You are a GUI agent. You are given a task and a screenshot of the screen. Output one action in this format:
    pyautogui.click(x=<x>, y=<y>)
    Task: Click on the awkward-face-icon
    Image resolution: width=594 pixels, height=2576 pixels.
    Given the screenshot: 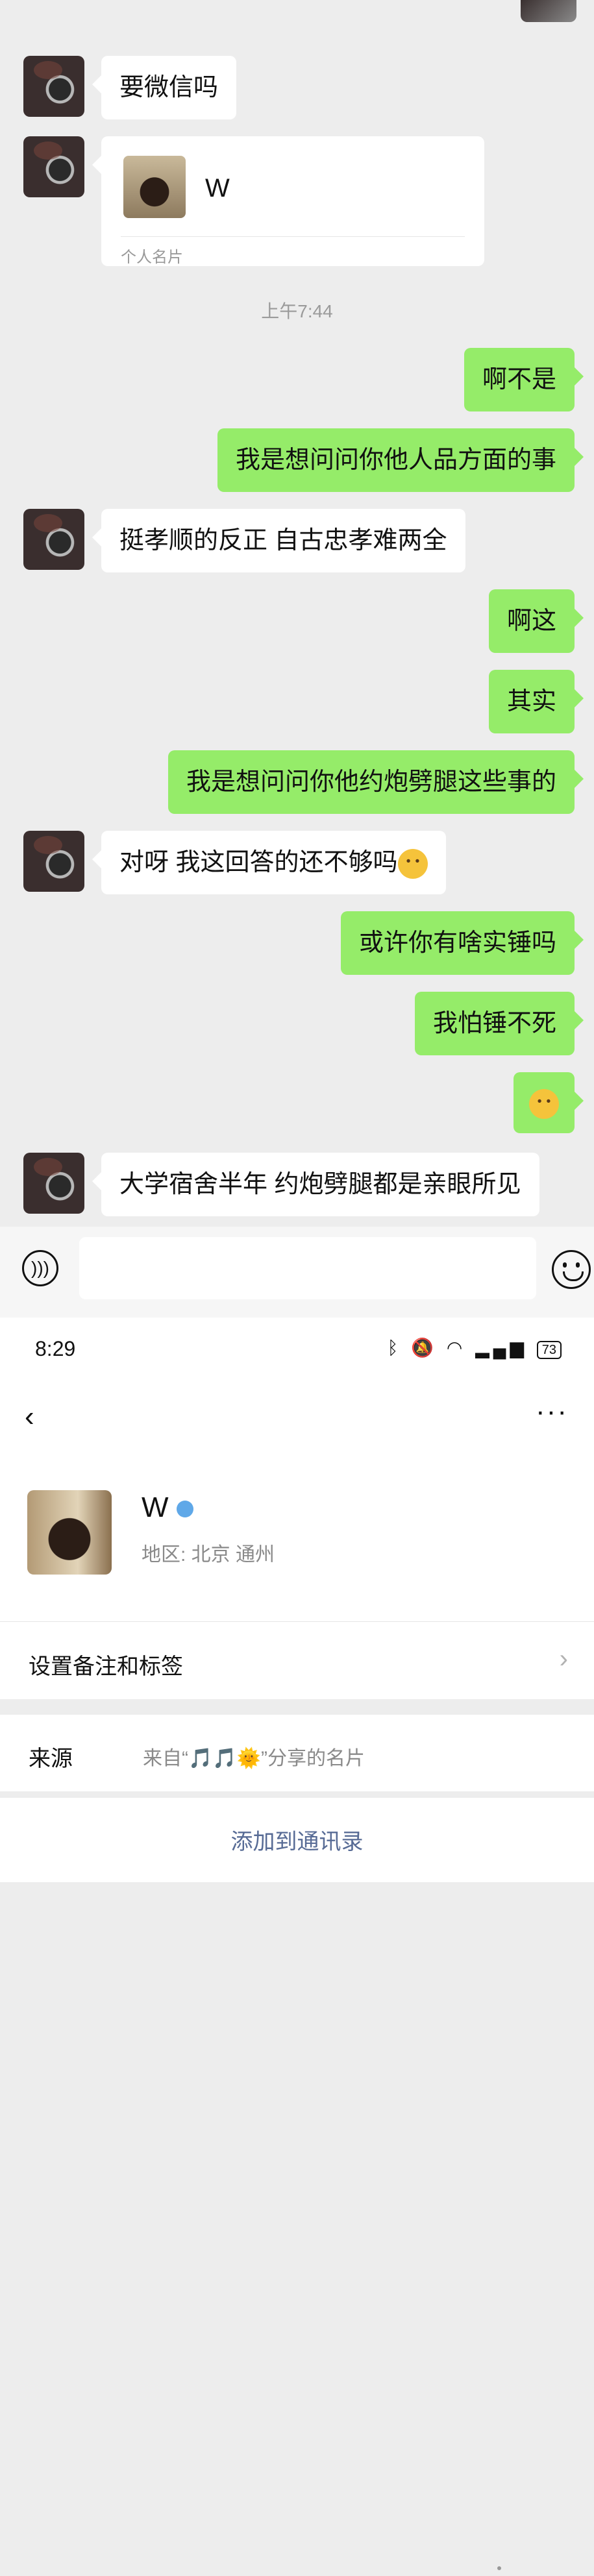 What is the action you would take?
    pyautogui.click(x=544, y=1103)
    